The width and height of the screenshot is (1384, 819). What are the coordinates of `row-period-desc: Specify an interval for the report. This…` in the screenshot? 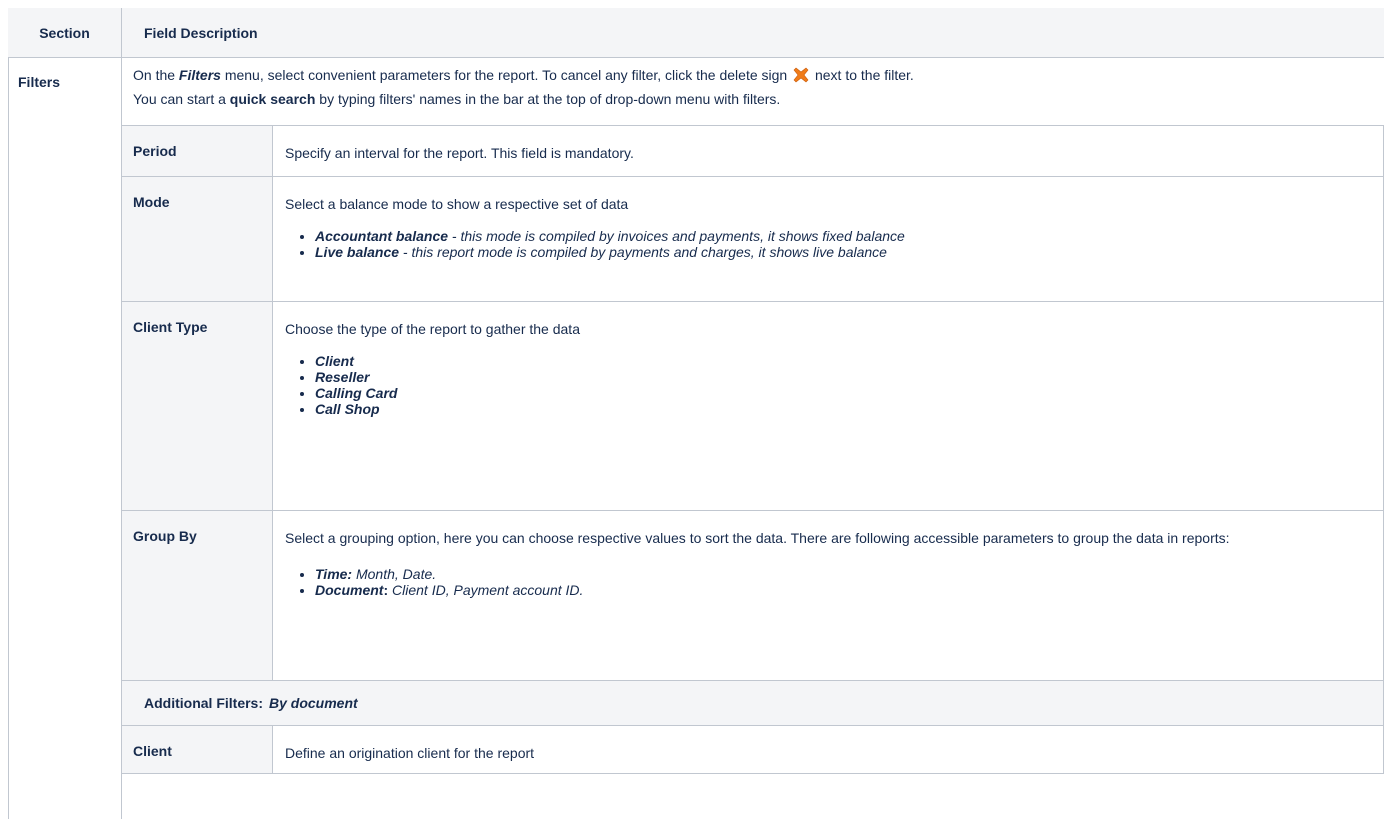 It's located at (829, 151).